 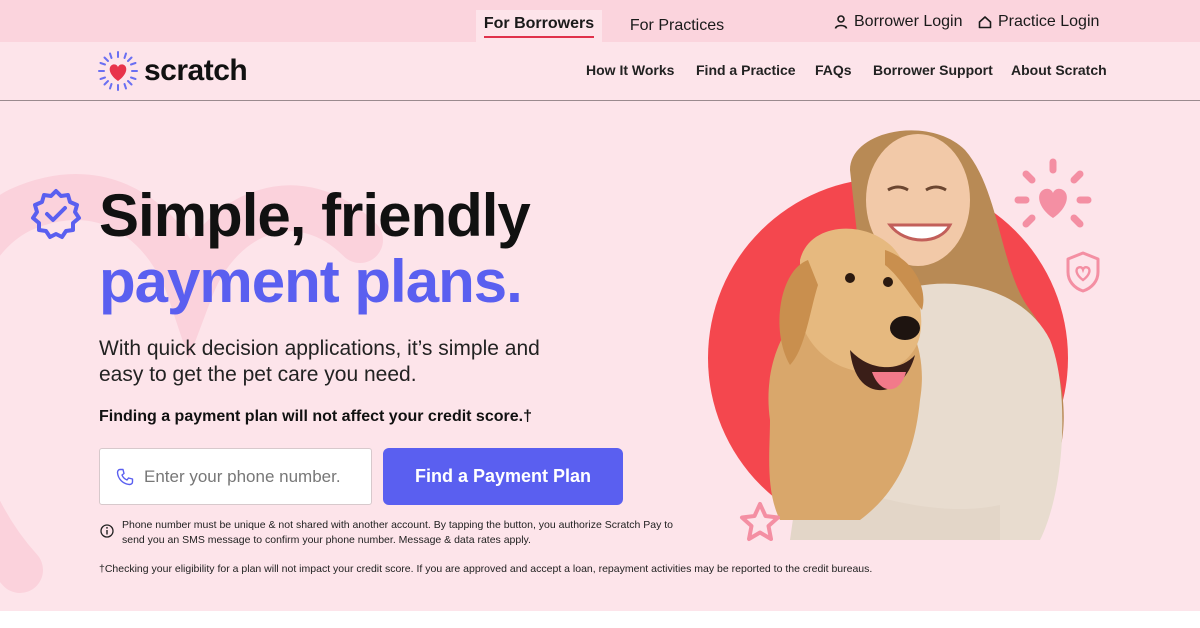 I want to click on heart-burst-icon, so click(x=118, y=71).